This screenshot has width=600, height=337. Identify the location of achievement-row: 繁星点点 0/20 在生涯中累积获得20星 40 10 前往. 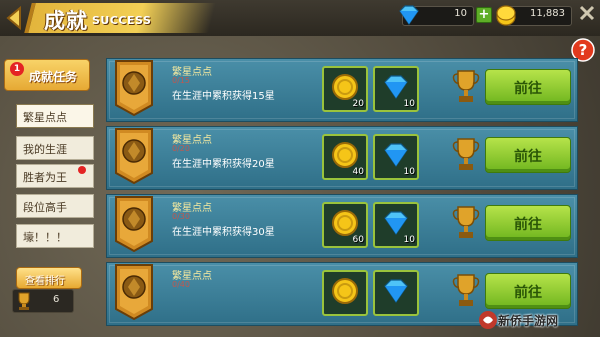
(342, 158).